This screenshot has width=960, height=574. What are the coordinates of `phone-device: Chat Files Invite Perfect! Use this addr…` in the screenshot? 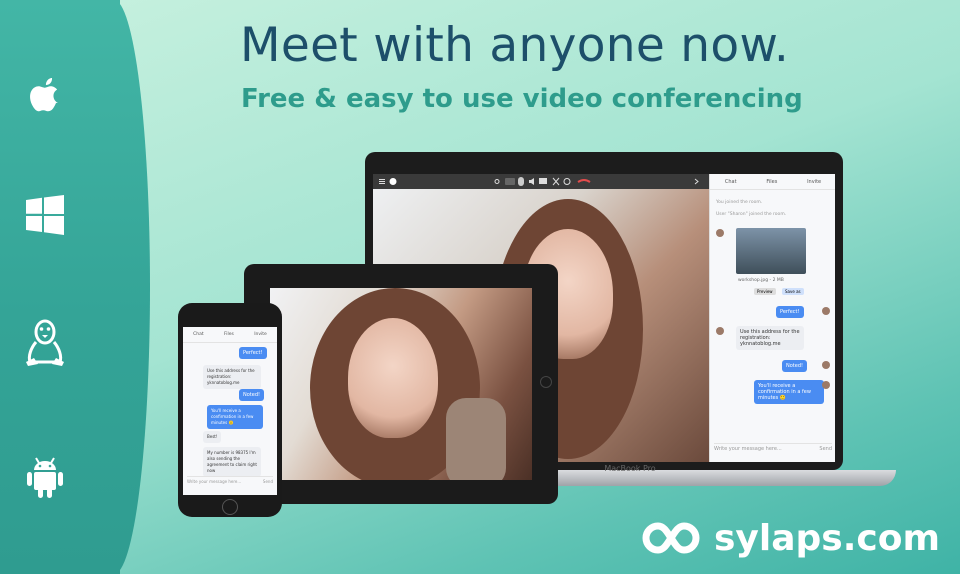 It's located at (230, 410).